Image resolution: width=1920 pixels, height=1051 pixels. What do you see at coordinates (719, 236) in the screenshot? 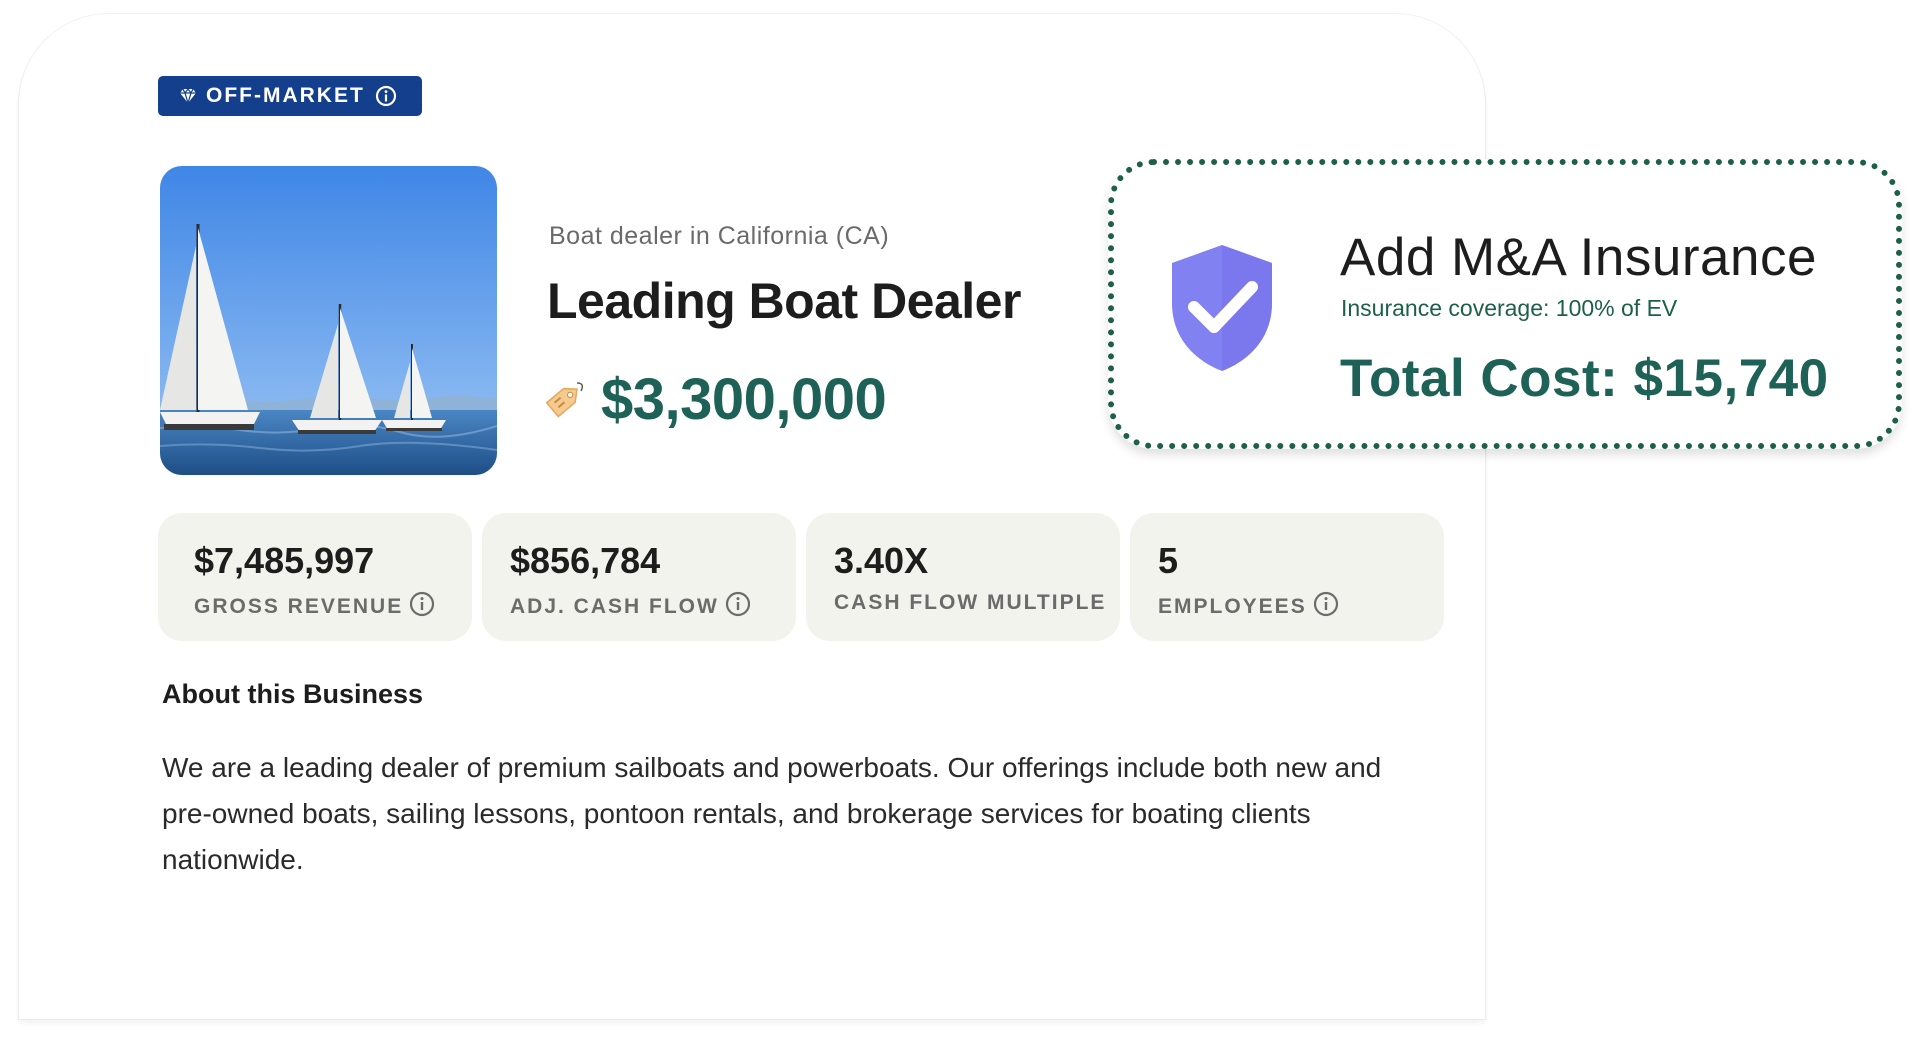
I see `listing-subtitle: Boat dealer in California (CA)` at bounding box center [719, 236].